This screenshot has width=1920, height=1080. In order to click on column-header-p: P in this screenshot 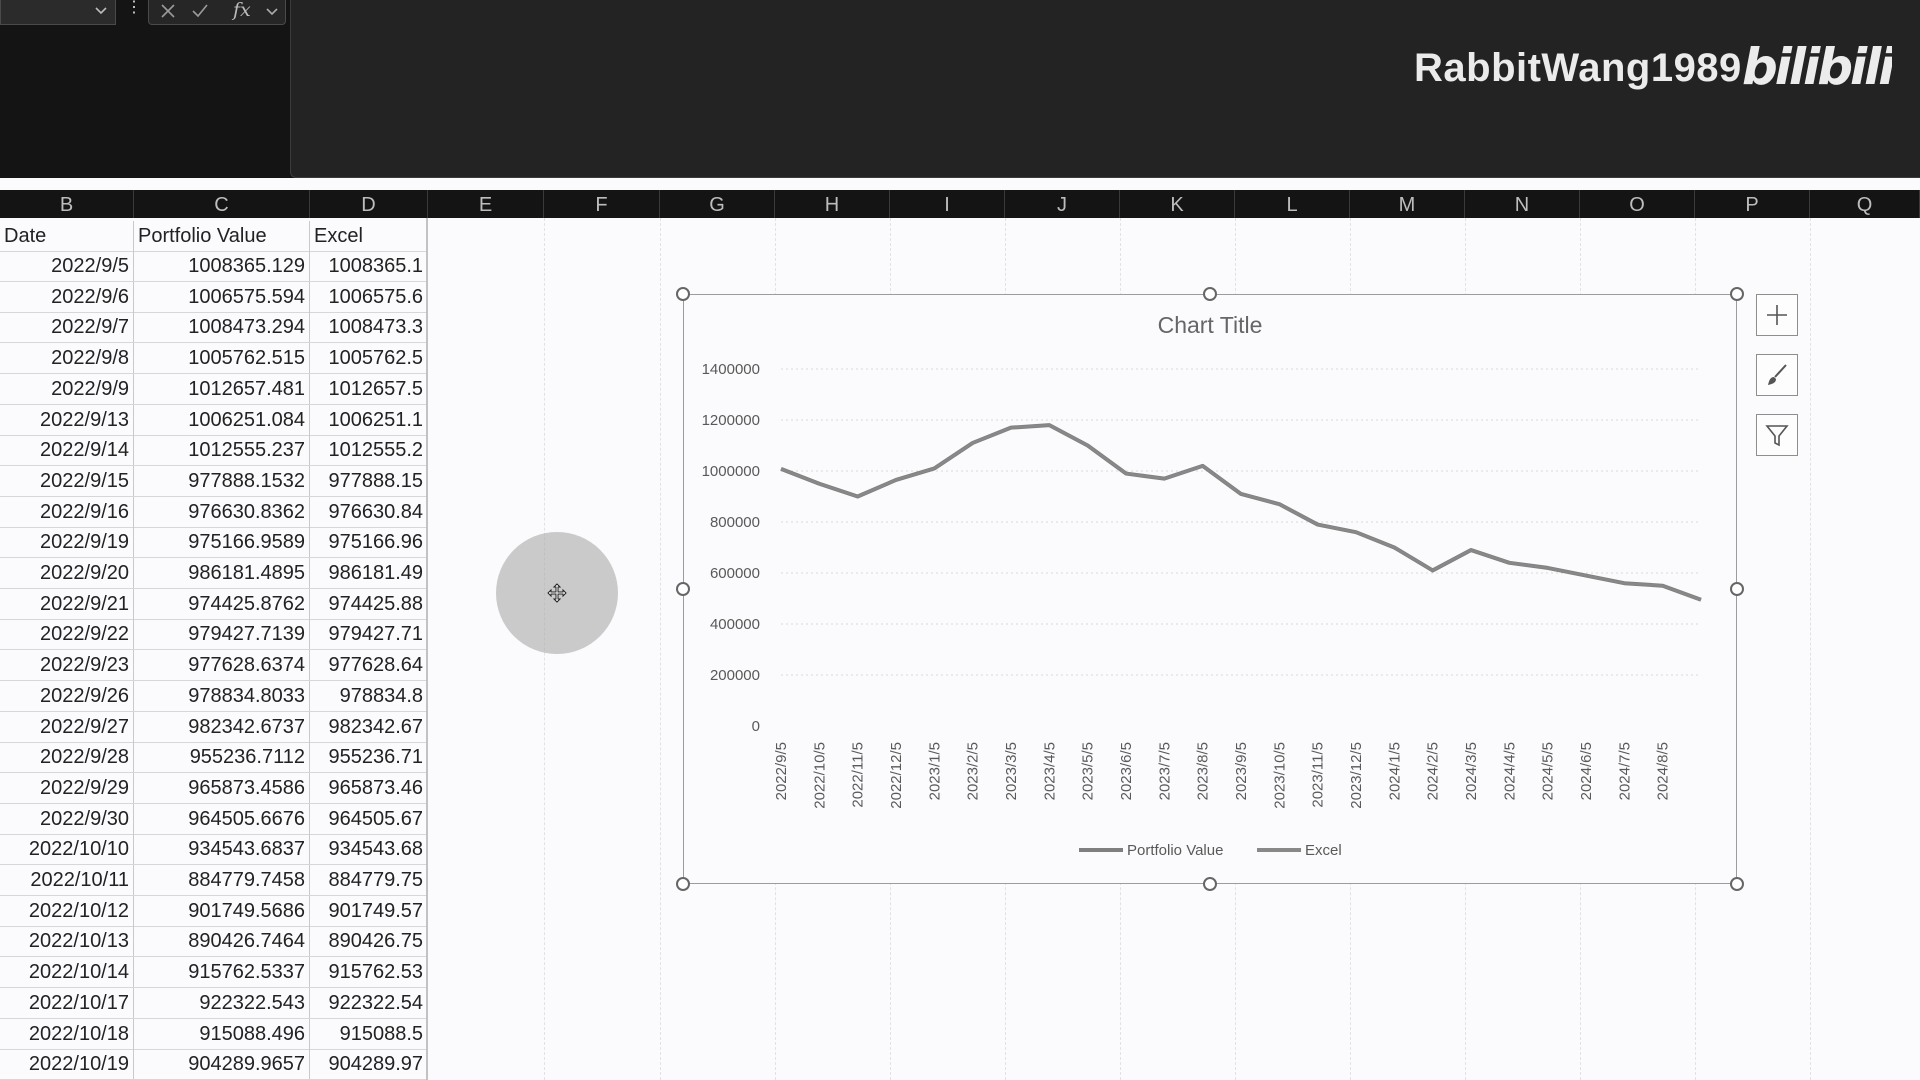, I will do `click(1752, 204)`.